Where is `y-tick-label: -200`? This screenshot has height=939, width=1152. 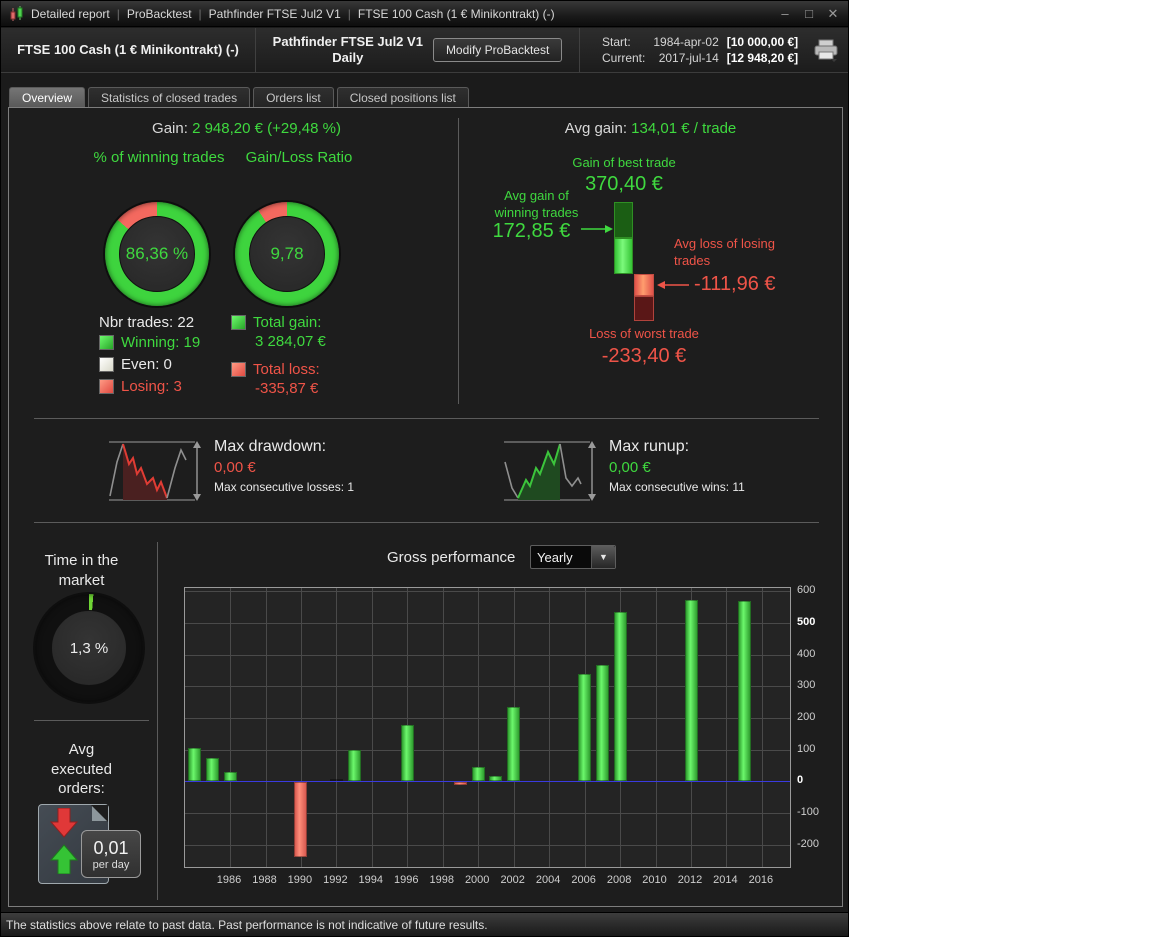 y-tick-label: -200 is located at coordinates (808, 843).